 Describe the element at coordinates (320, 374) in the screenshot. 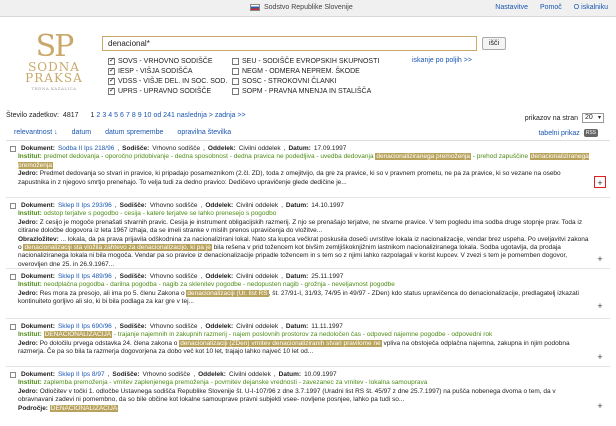

I see `date-value: 10.09.1997` at that location.